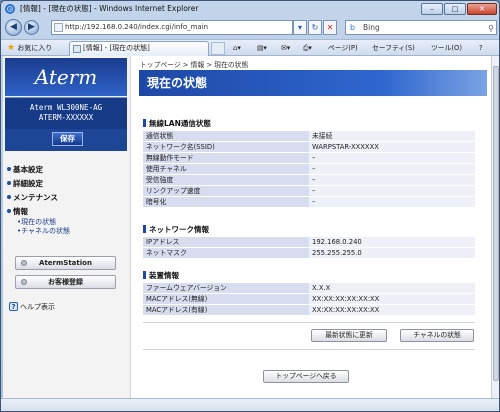 The height and width of the screenshot is (412, 500). What do you see at coordinates (237, 48) in the screenshot?
I see `home-icon: ⌂▾` at bounding box center [237, 48].